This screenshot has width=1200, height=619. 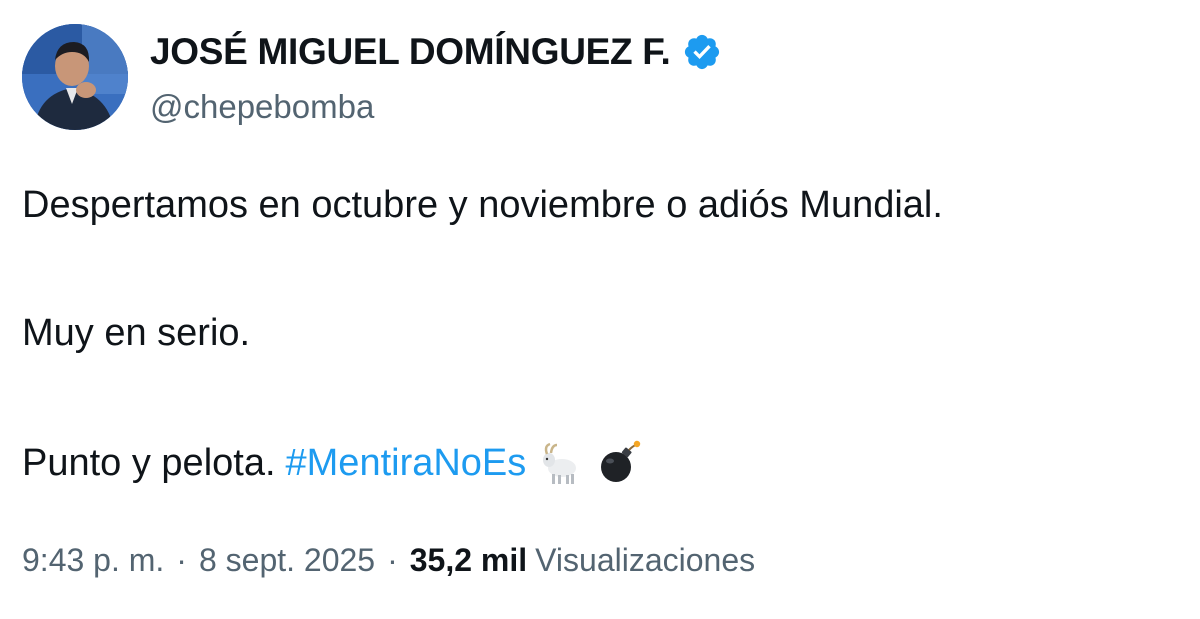 What do you see at coordinates (136, 333) in the screenshot?
I see `tweet-text-line-2: Muy en serio.` at bounding box center [136, 333].